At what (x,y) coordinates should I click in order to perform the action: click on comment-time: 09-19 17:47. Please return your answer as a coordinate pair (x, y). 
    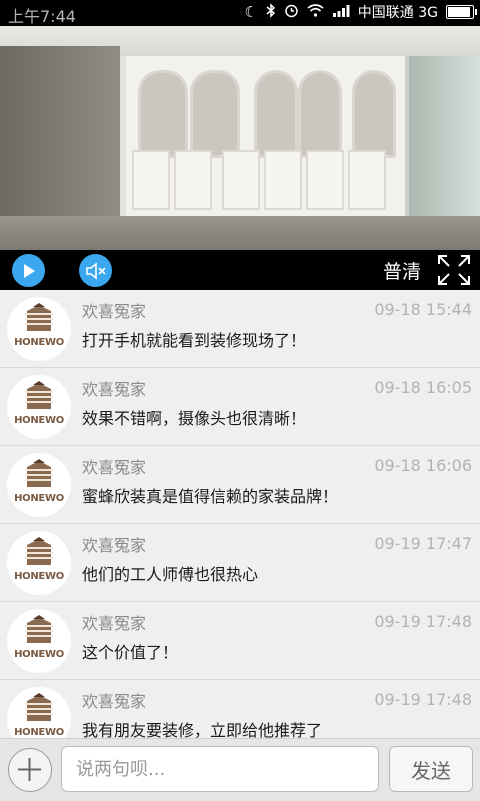
    Looking at the image, I should click on (423, 543).